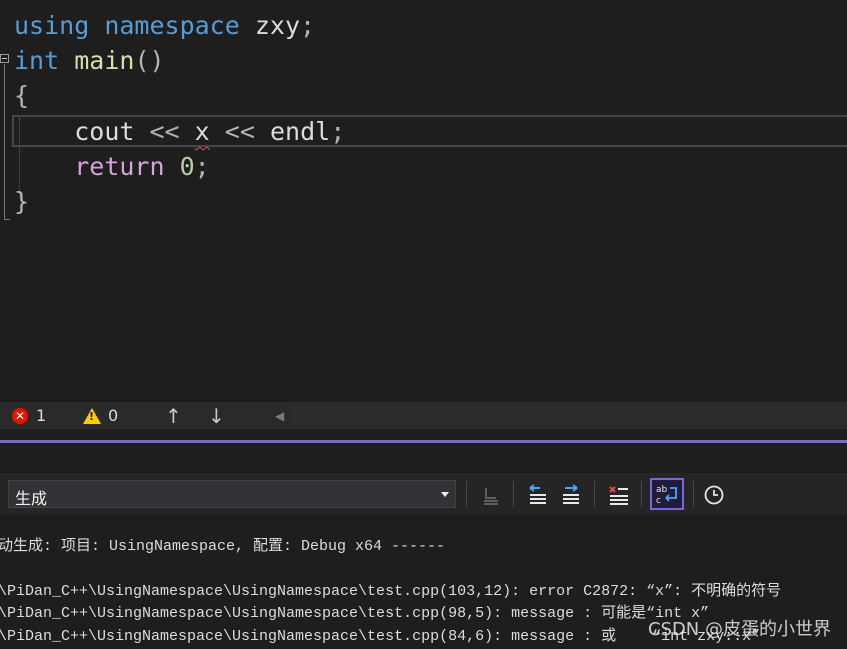 This screenshot has height=649, width=847. Describe the element at coordinates (119, 166) in the screenshot. I see `keyword-return: return` at that location.